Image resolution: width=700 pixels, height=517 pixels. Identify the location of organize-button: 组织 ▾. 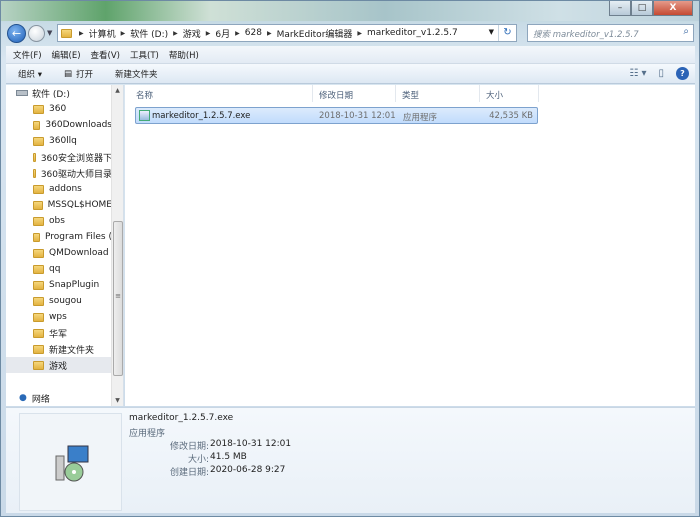
(28, 74).